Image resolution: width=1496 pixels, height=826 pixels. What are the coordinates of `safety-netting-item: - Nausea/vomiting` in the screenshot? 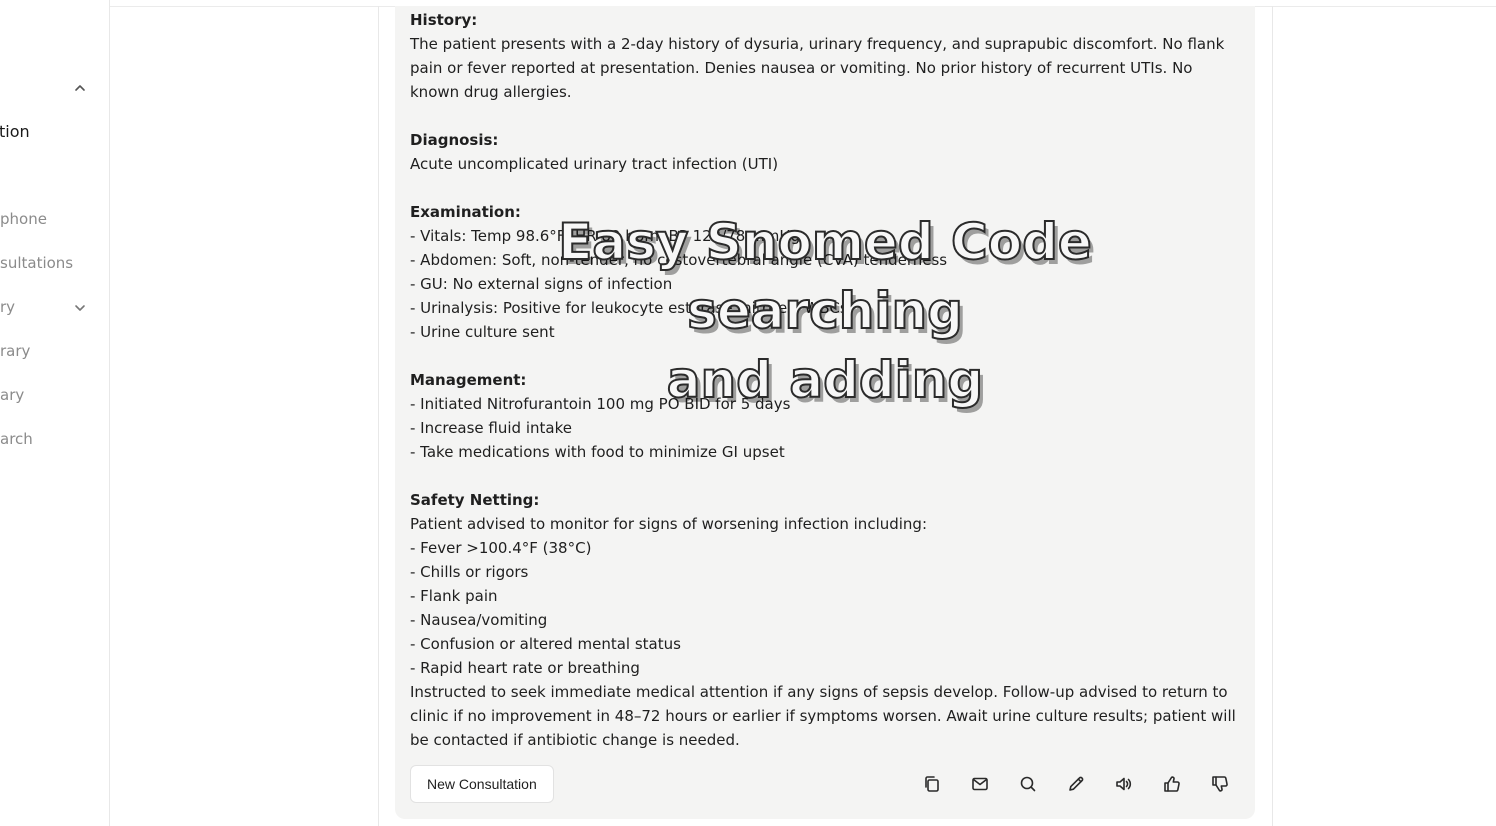 It's located at (479, 620).